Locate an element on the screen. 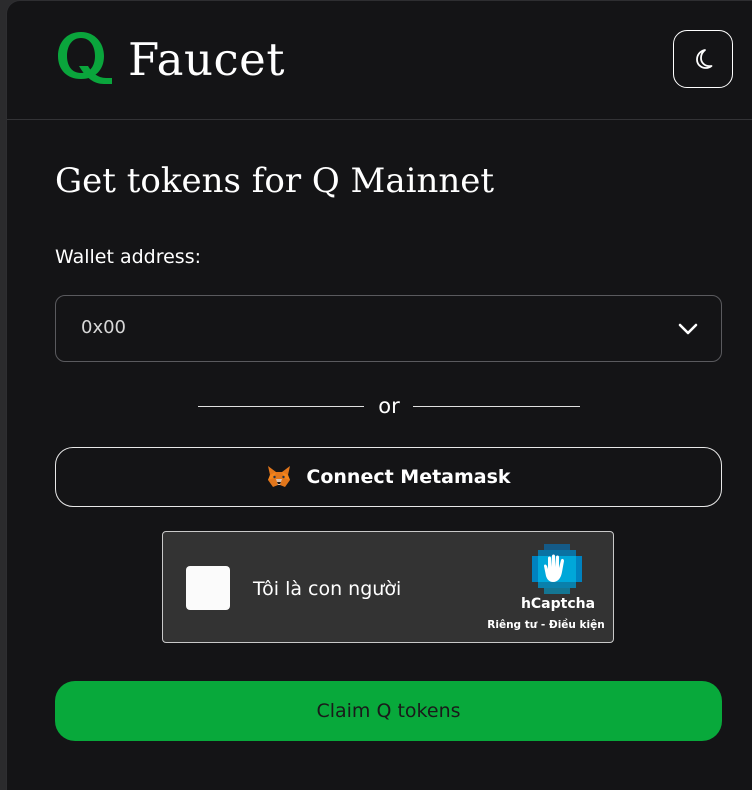 The image size is (752, 790). captcha-links: Riêng tư - Điều kiện is located at coordinates (546, 625).